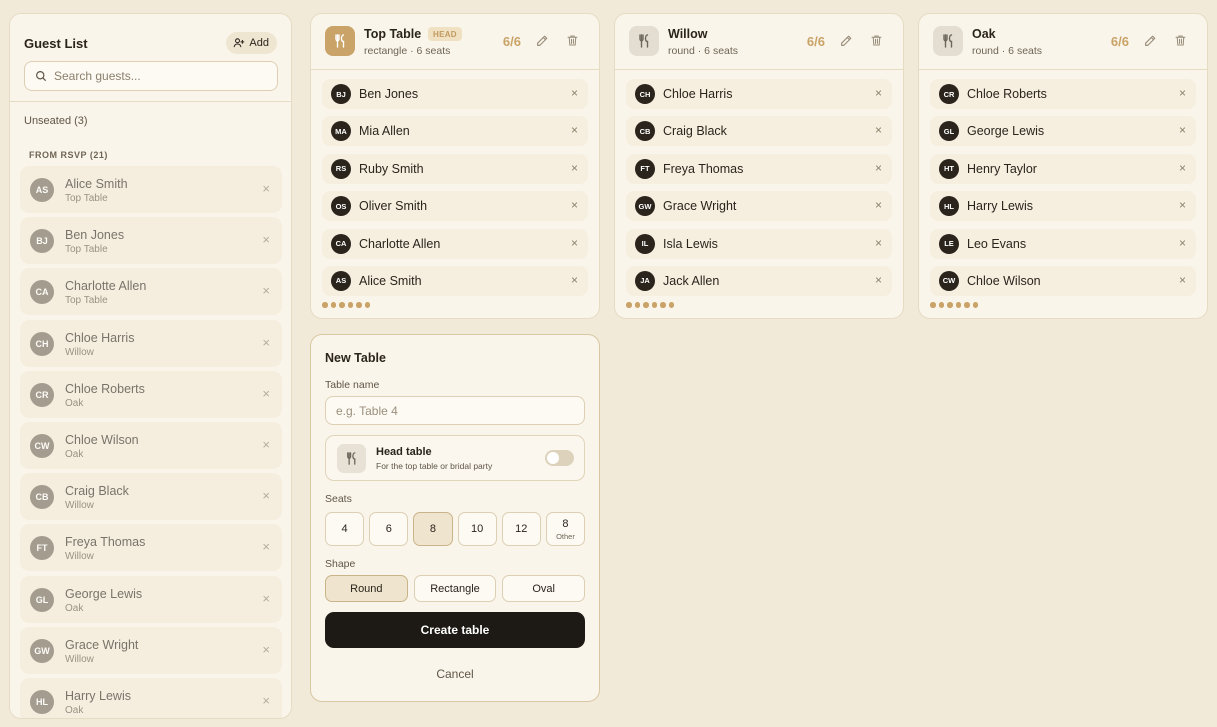 The height and width of the screenshot is (727, 1217). I want to click on table-subtitle: rectangle · 6 seats, so click(407, 51).